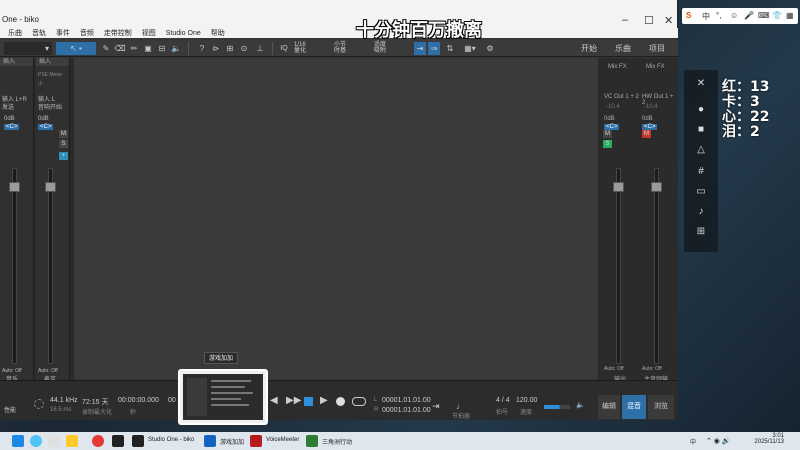 The width and height of the screenshot is (800, 450). Describe the element at coordinates (106, 48) in the screenshot. I see `range-tool-icon: ✎` at that location.